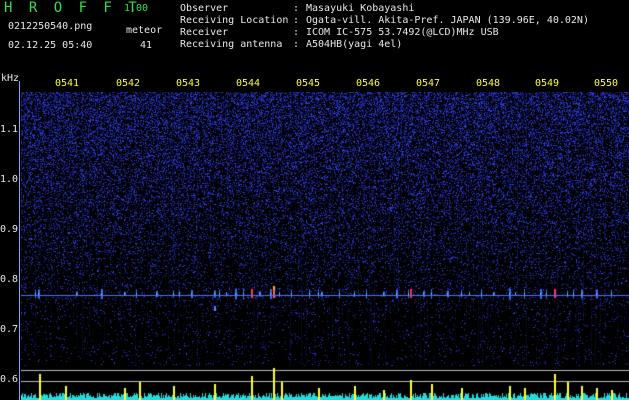  I want to click on info-key-receiver: Receiver, so click(204, 32).